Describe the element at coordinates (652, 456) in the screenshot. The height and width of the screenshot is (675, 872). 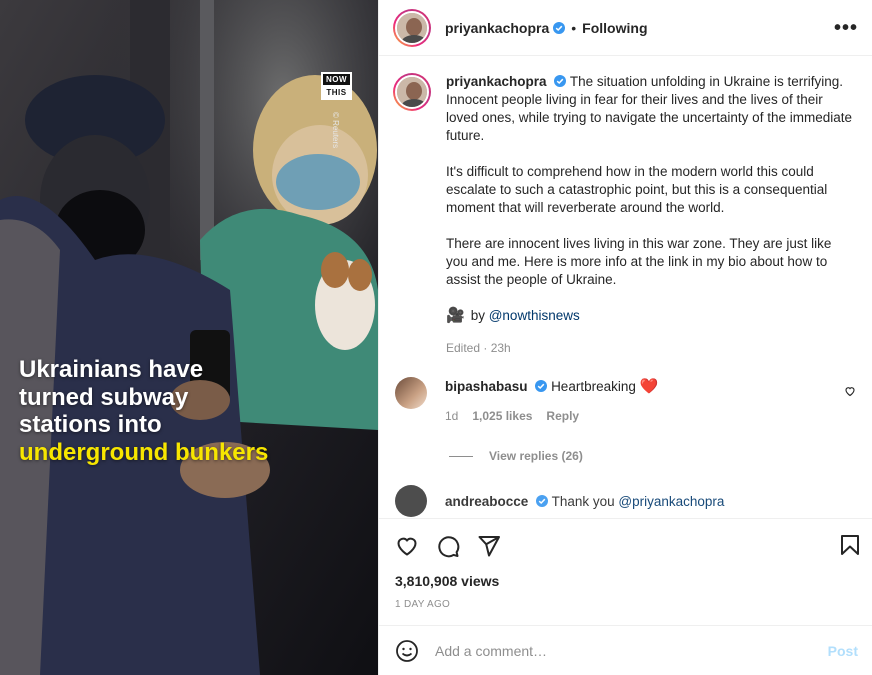
I see `view-replies-button: View replies (26)` at that location.